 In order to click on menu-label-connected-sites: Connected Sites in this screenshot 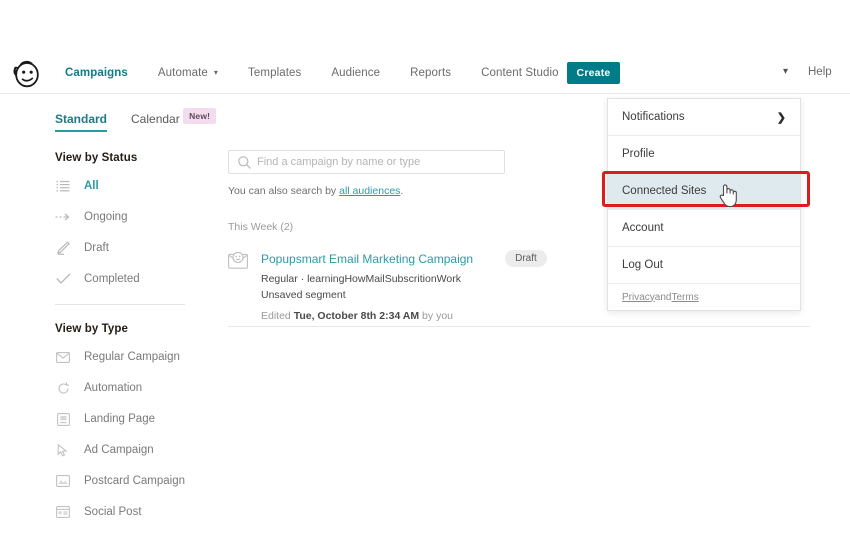, I will do `click(664, 191)`.